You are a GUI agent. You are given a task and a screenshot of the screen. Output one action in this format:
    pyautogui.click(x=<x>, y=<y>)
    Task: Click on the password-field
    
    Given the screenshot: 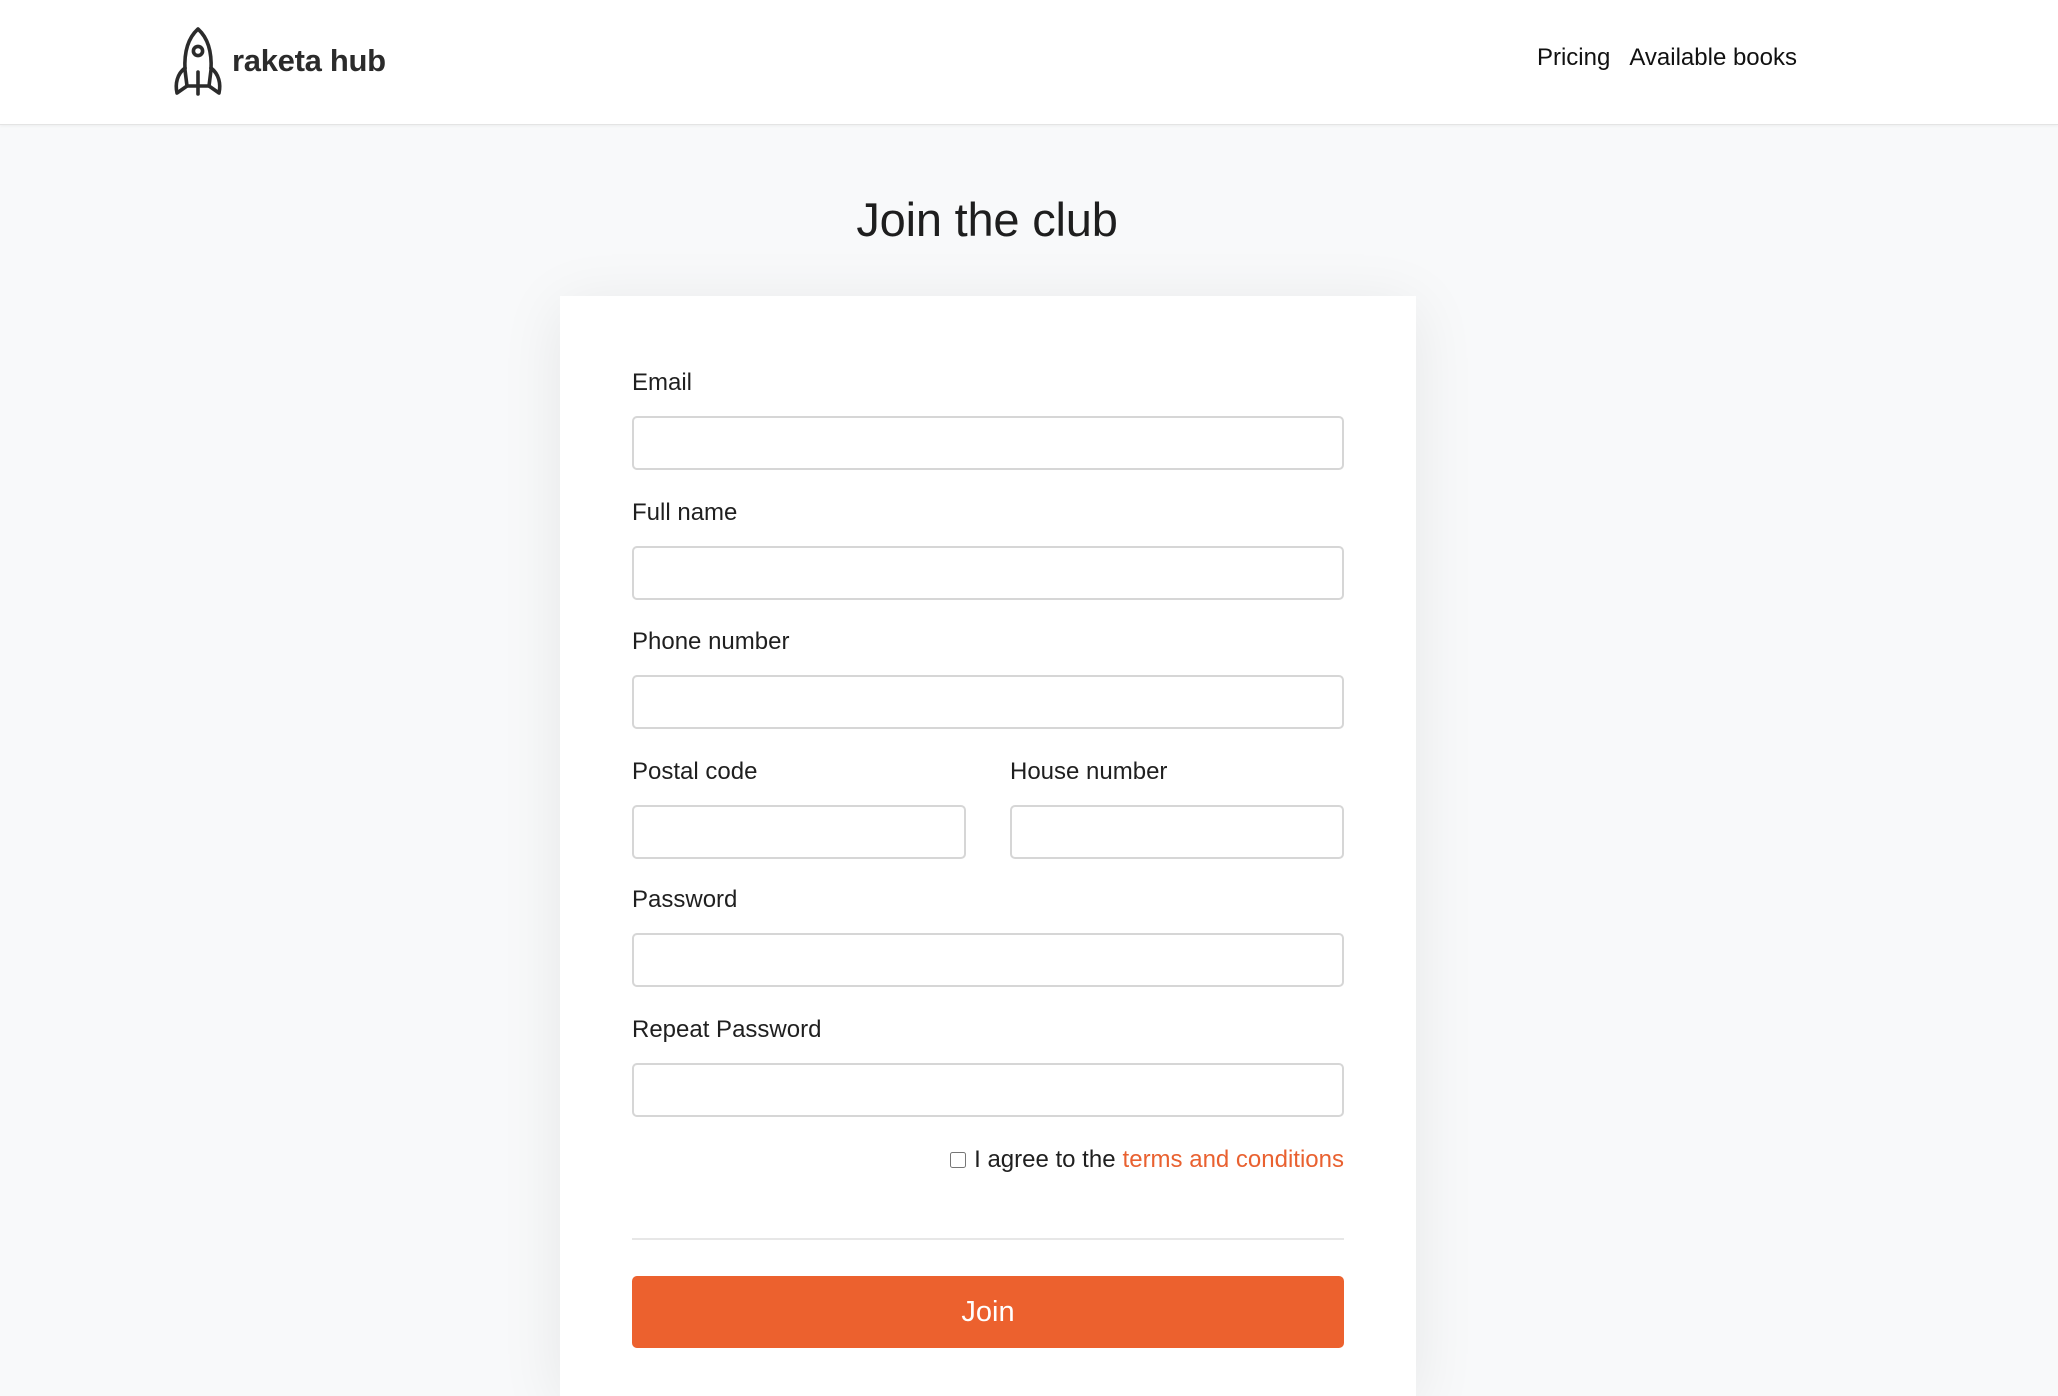 What is the action you would take?
    pyautogui.click(x=988, y=960)
    